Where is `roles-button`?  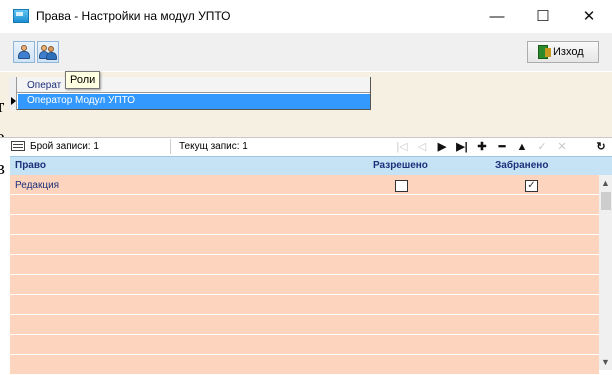
roles-button is located at coordinates (48, 52).